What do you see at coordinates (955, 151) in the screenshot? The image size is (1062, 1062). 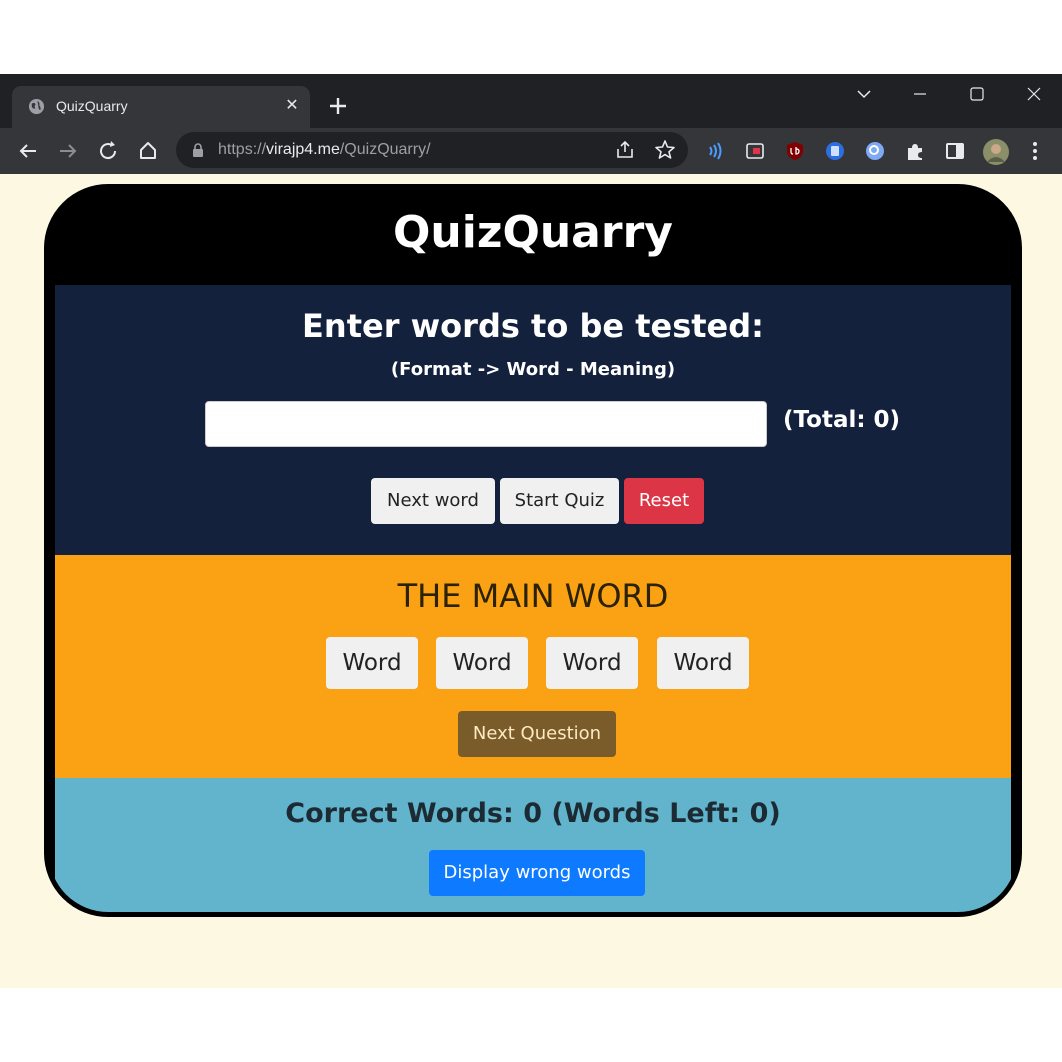 I see `side-panel-icon` at bounding box center [955, 151].